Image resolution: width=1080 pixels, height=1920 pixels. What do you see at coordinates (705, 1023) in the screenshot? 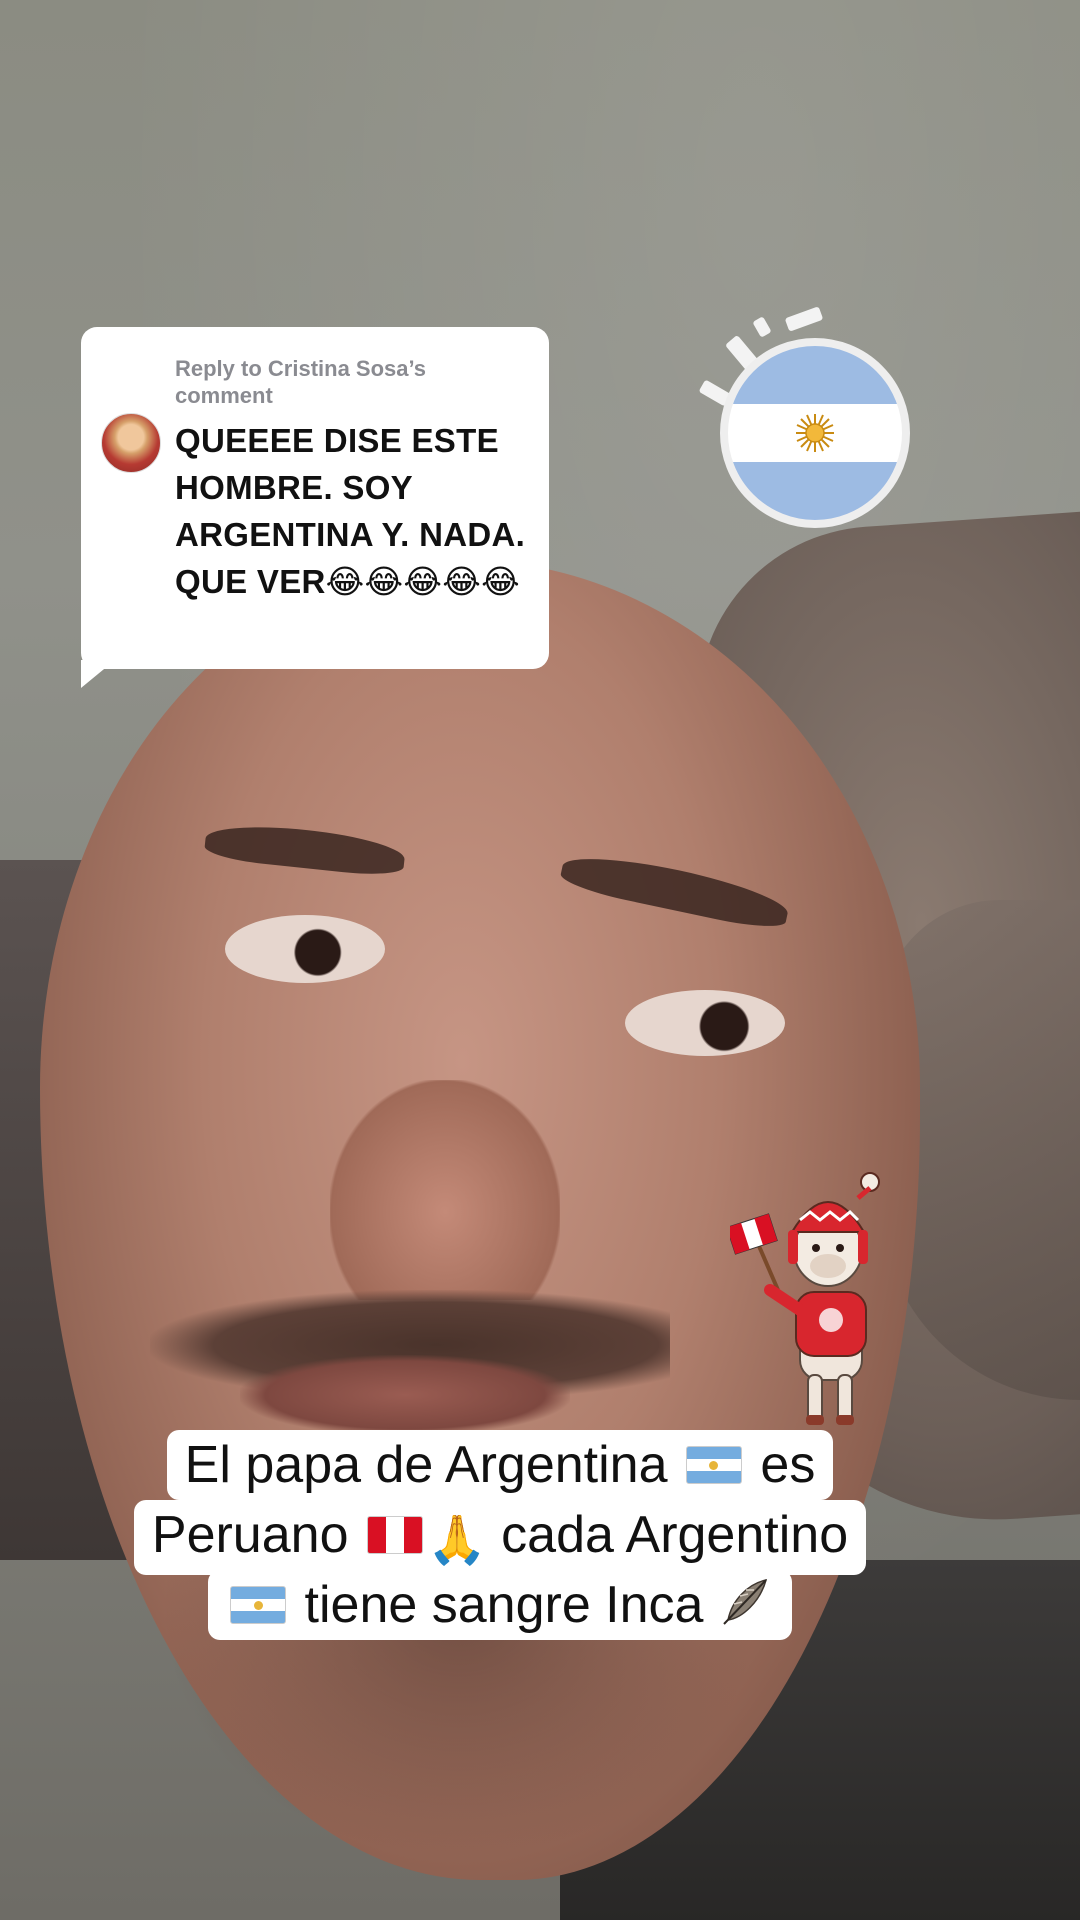
I see `right-eye` at bounding box center [705, 1023].